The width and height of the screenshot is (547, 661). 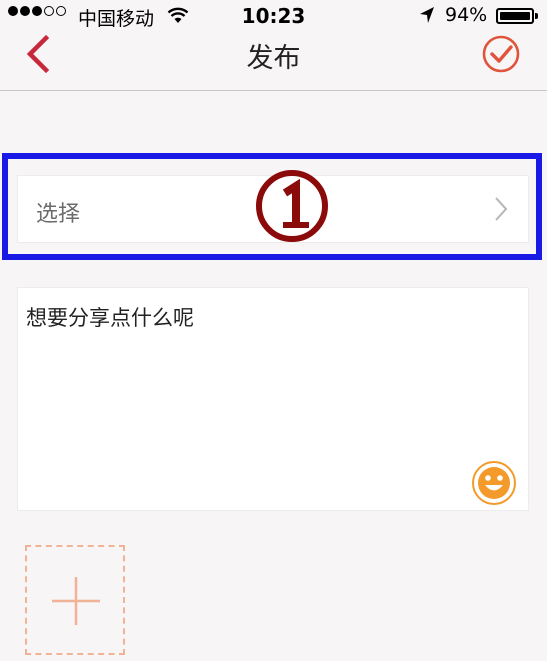 What do you see at coordinates (501, 209) in the screenshot?
I see `chevron-right-icon` at bounding box center [501, 209].